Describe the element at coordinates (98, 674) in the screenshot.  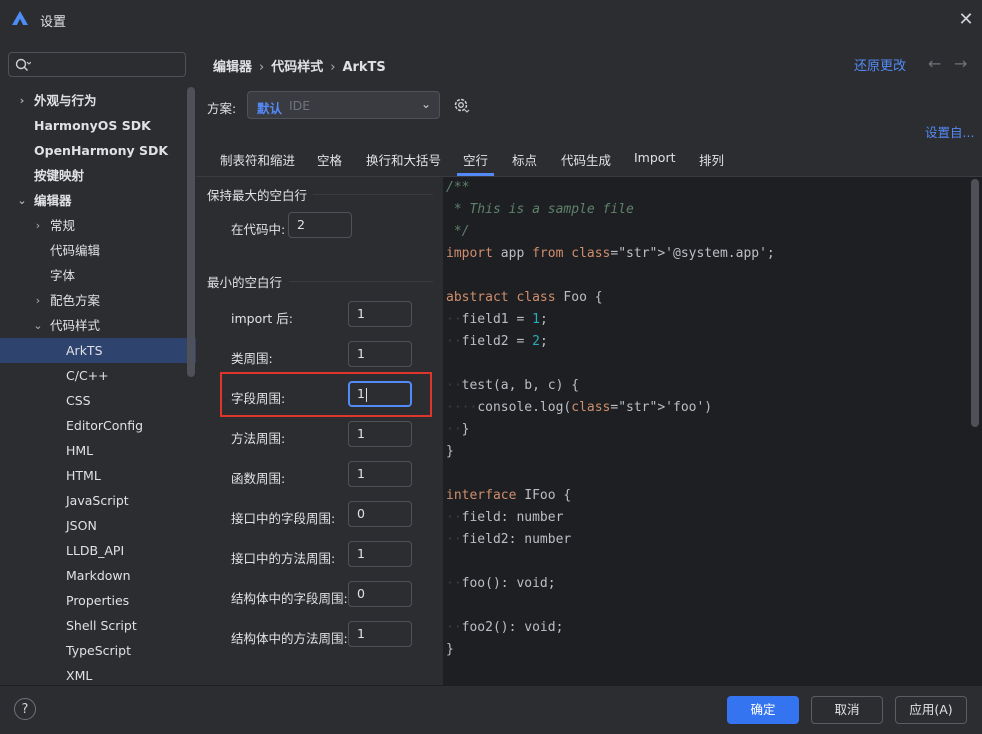
I see `sidebar-item: XML` at that location.